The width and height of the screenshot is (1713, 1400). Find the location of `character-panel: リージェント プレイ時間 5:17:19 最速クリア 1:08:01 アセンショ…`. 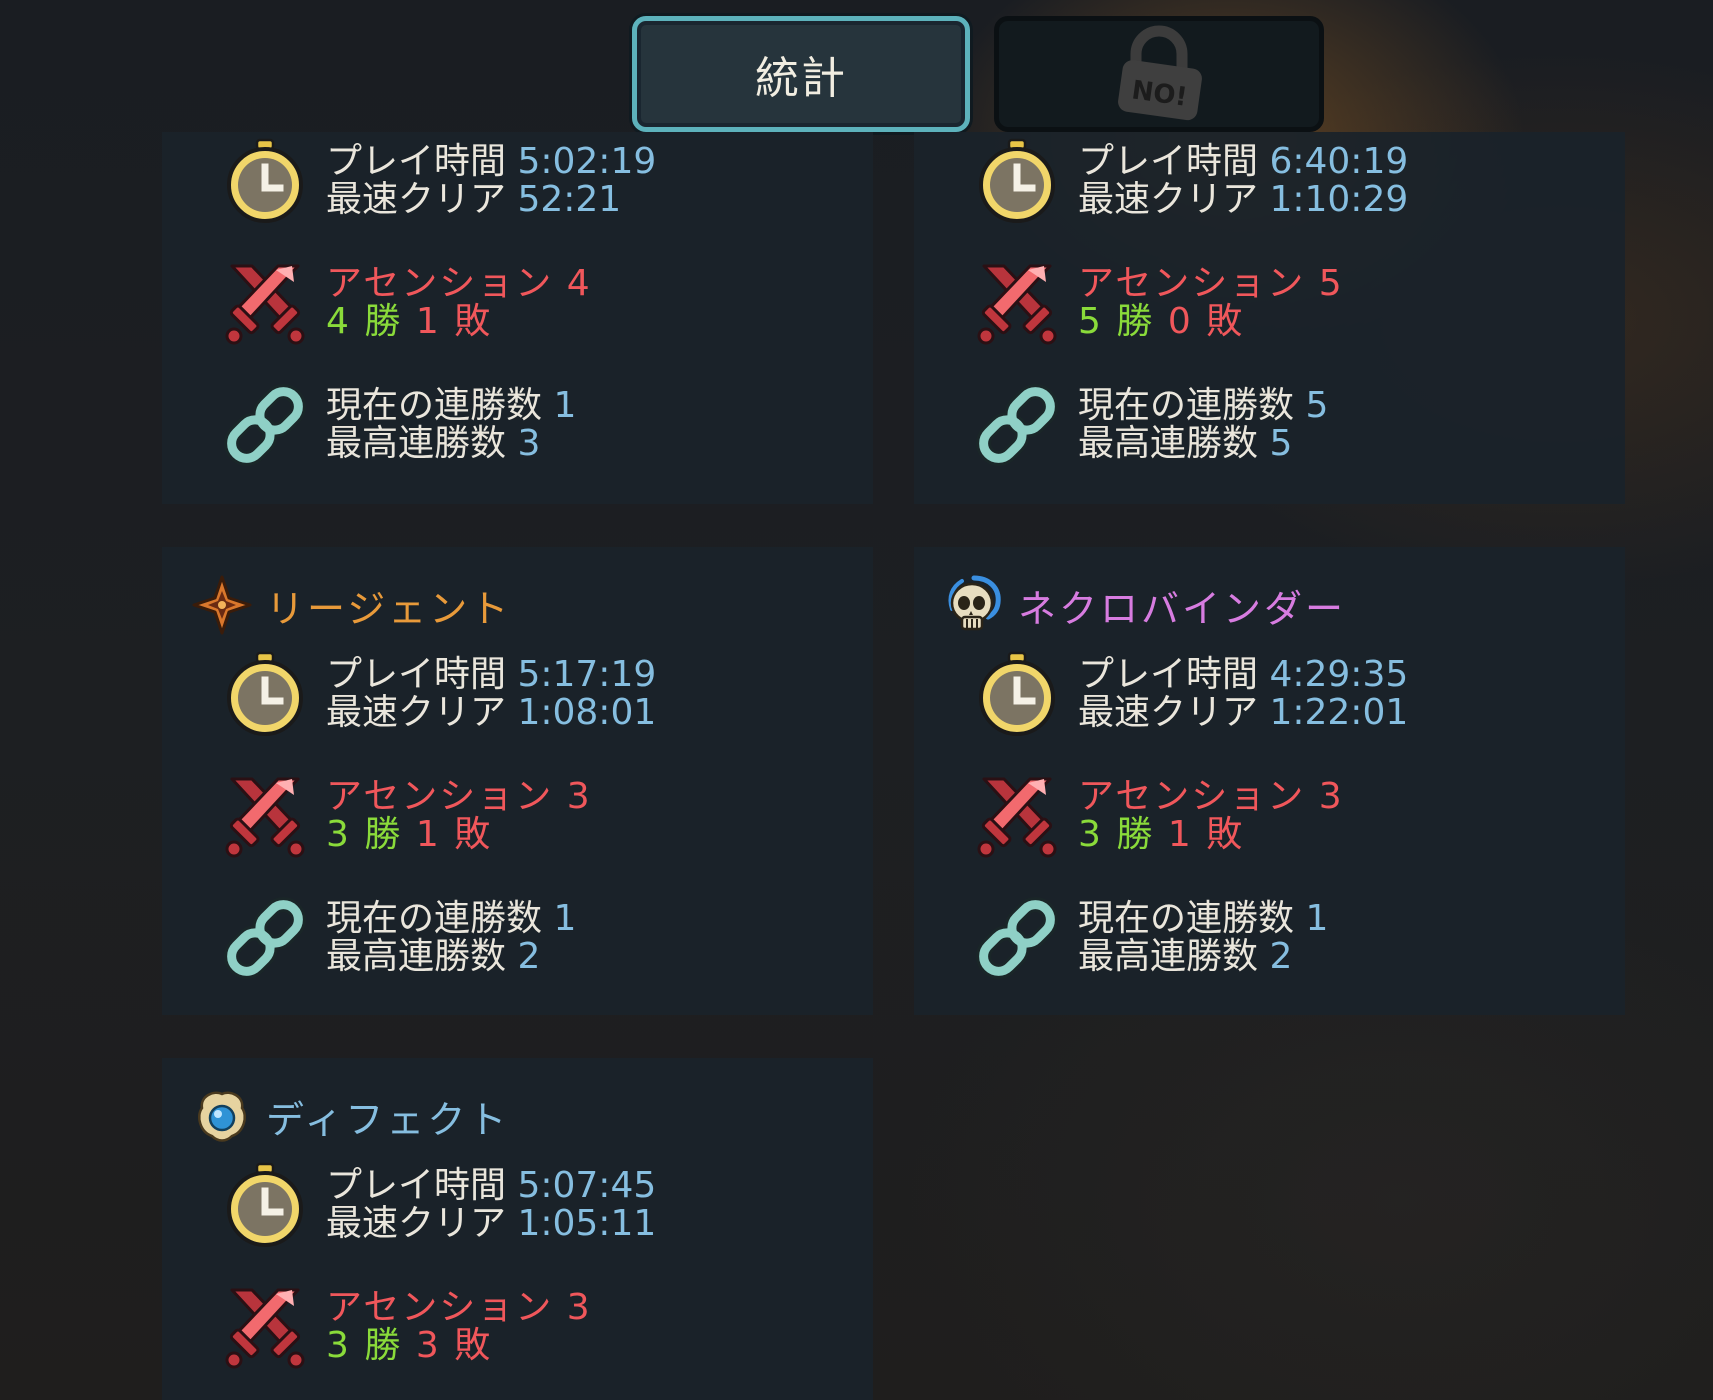

character-panel: リージェント プレイ時間 5:17:19 最速クリア 1:08:01 アセンショ… is located at coordinates (517, 781).